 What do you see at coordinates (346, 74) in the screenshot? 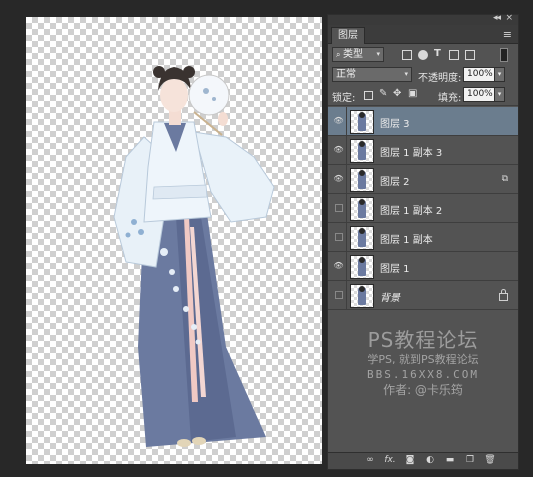
I see `blend-mode-value: 正常` at bounding box center [346, 74].